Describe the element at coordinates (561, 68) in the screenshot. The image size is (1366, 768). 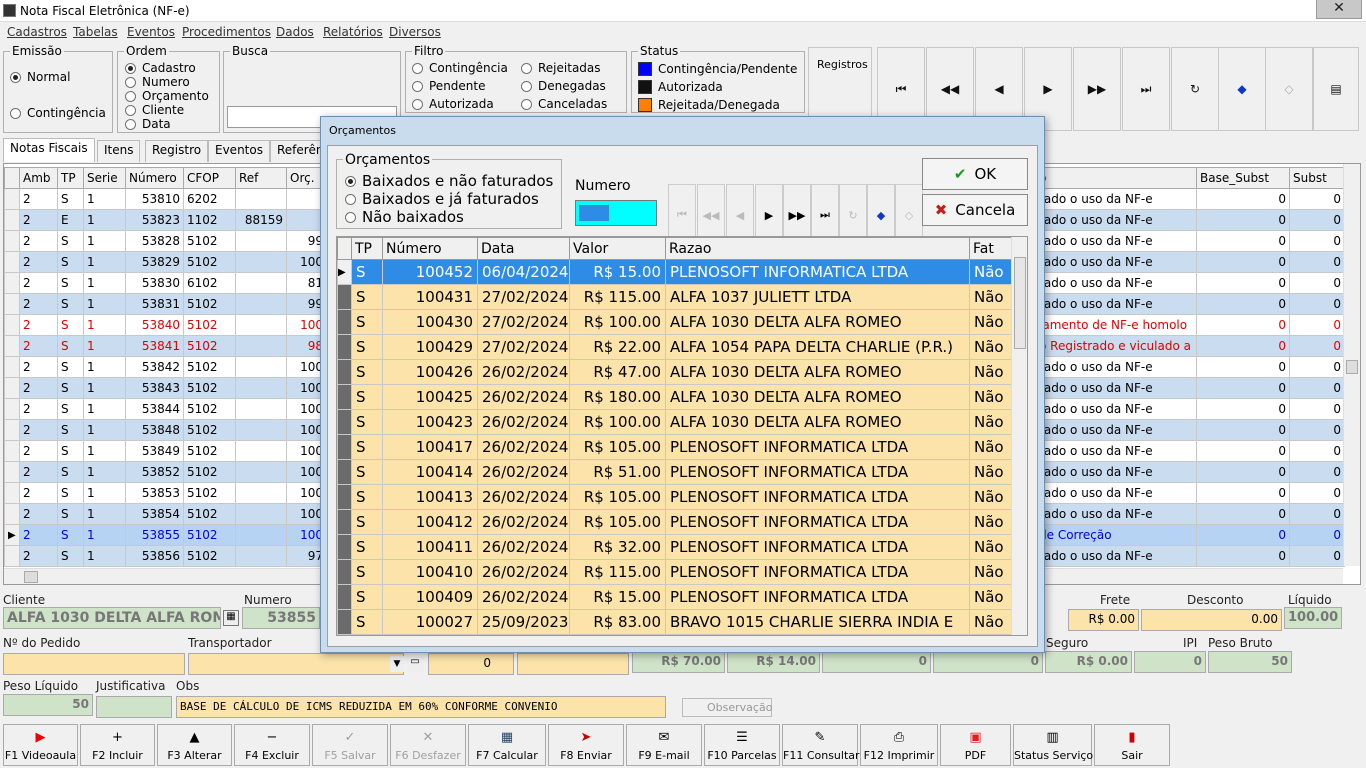
I see `filtro-rejeitadas-radio: Rejeitadas` at that location.